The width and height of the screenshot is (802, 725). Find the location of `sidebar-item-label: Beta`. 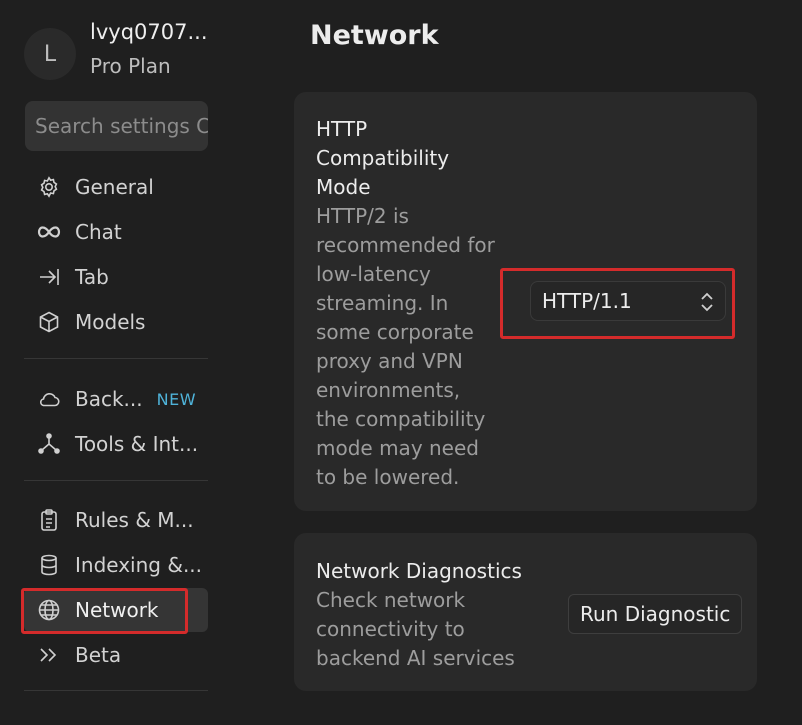

sidebar-item-label: Beta is located at coordinates (98, 655).